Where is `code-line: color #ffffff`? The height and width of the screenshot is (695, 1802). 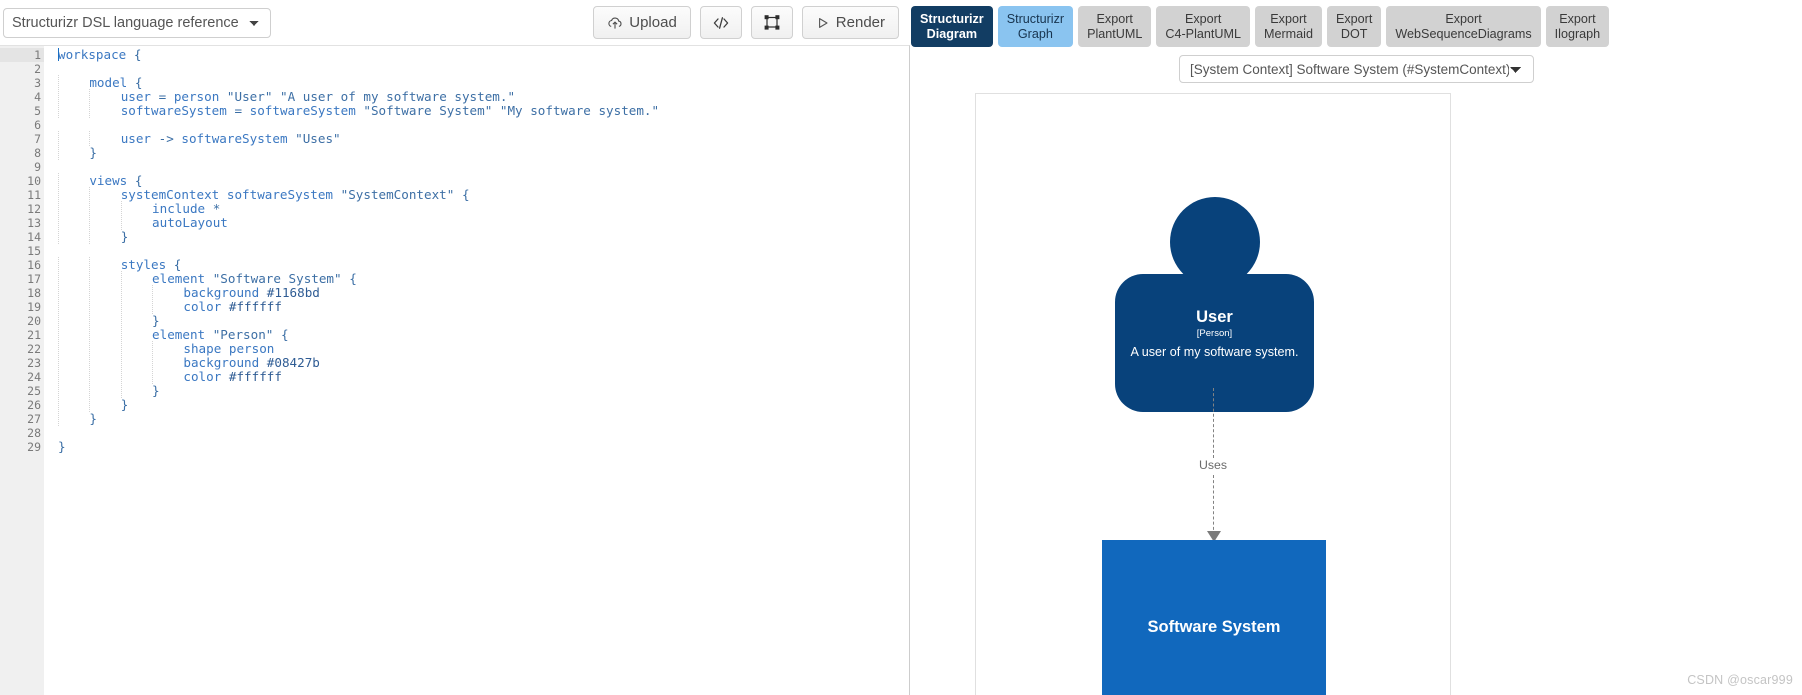
code-line: color #ffffff is located at coordinates (483, 306).